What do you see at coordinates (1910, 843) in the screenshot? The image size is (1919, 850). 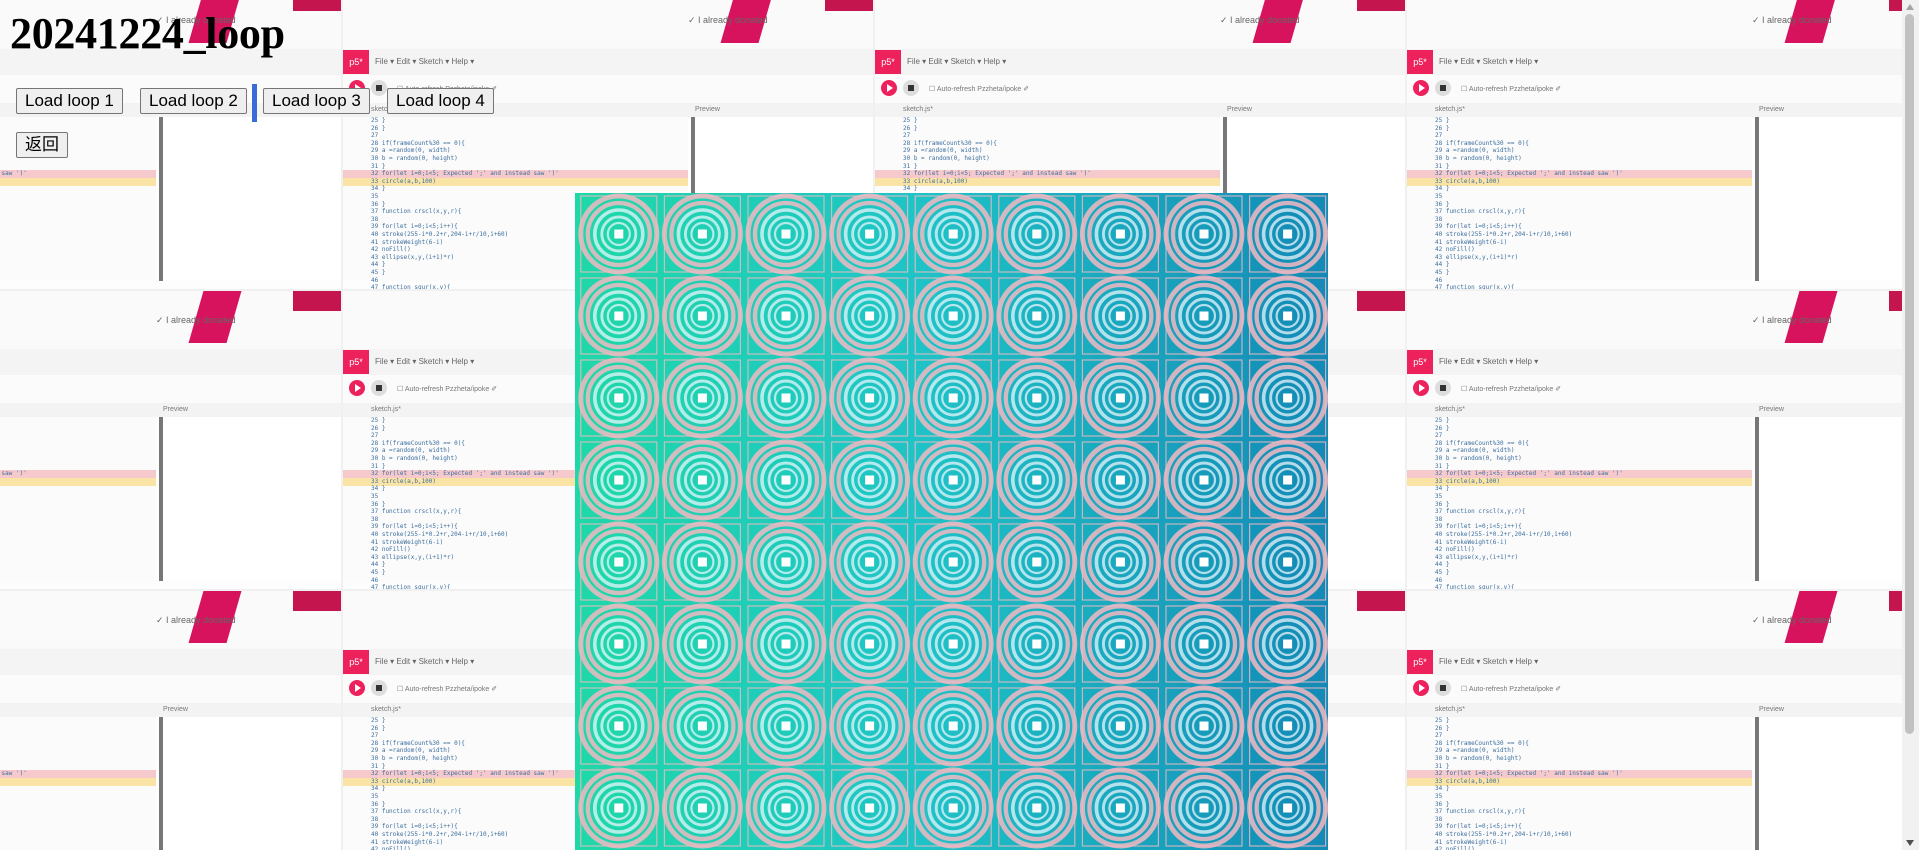 I see `scroll-down-arrow-icon` at bounding box center [1910, 843].